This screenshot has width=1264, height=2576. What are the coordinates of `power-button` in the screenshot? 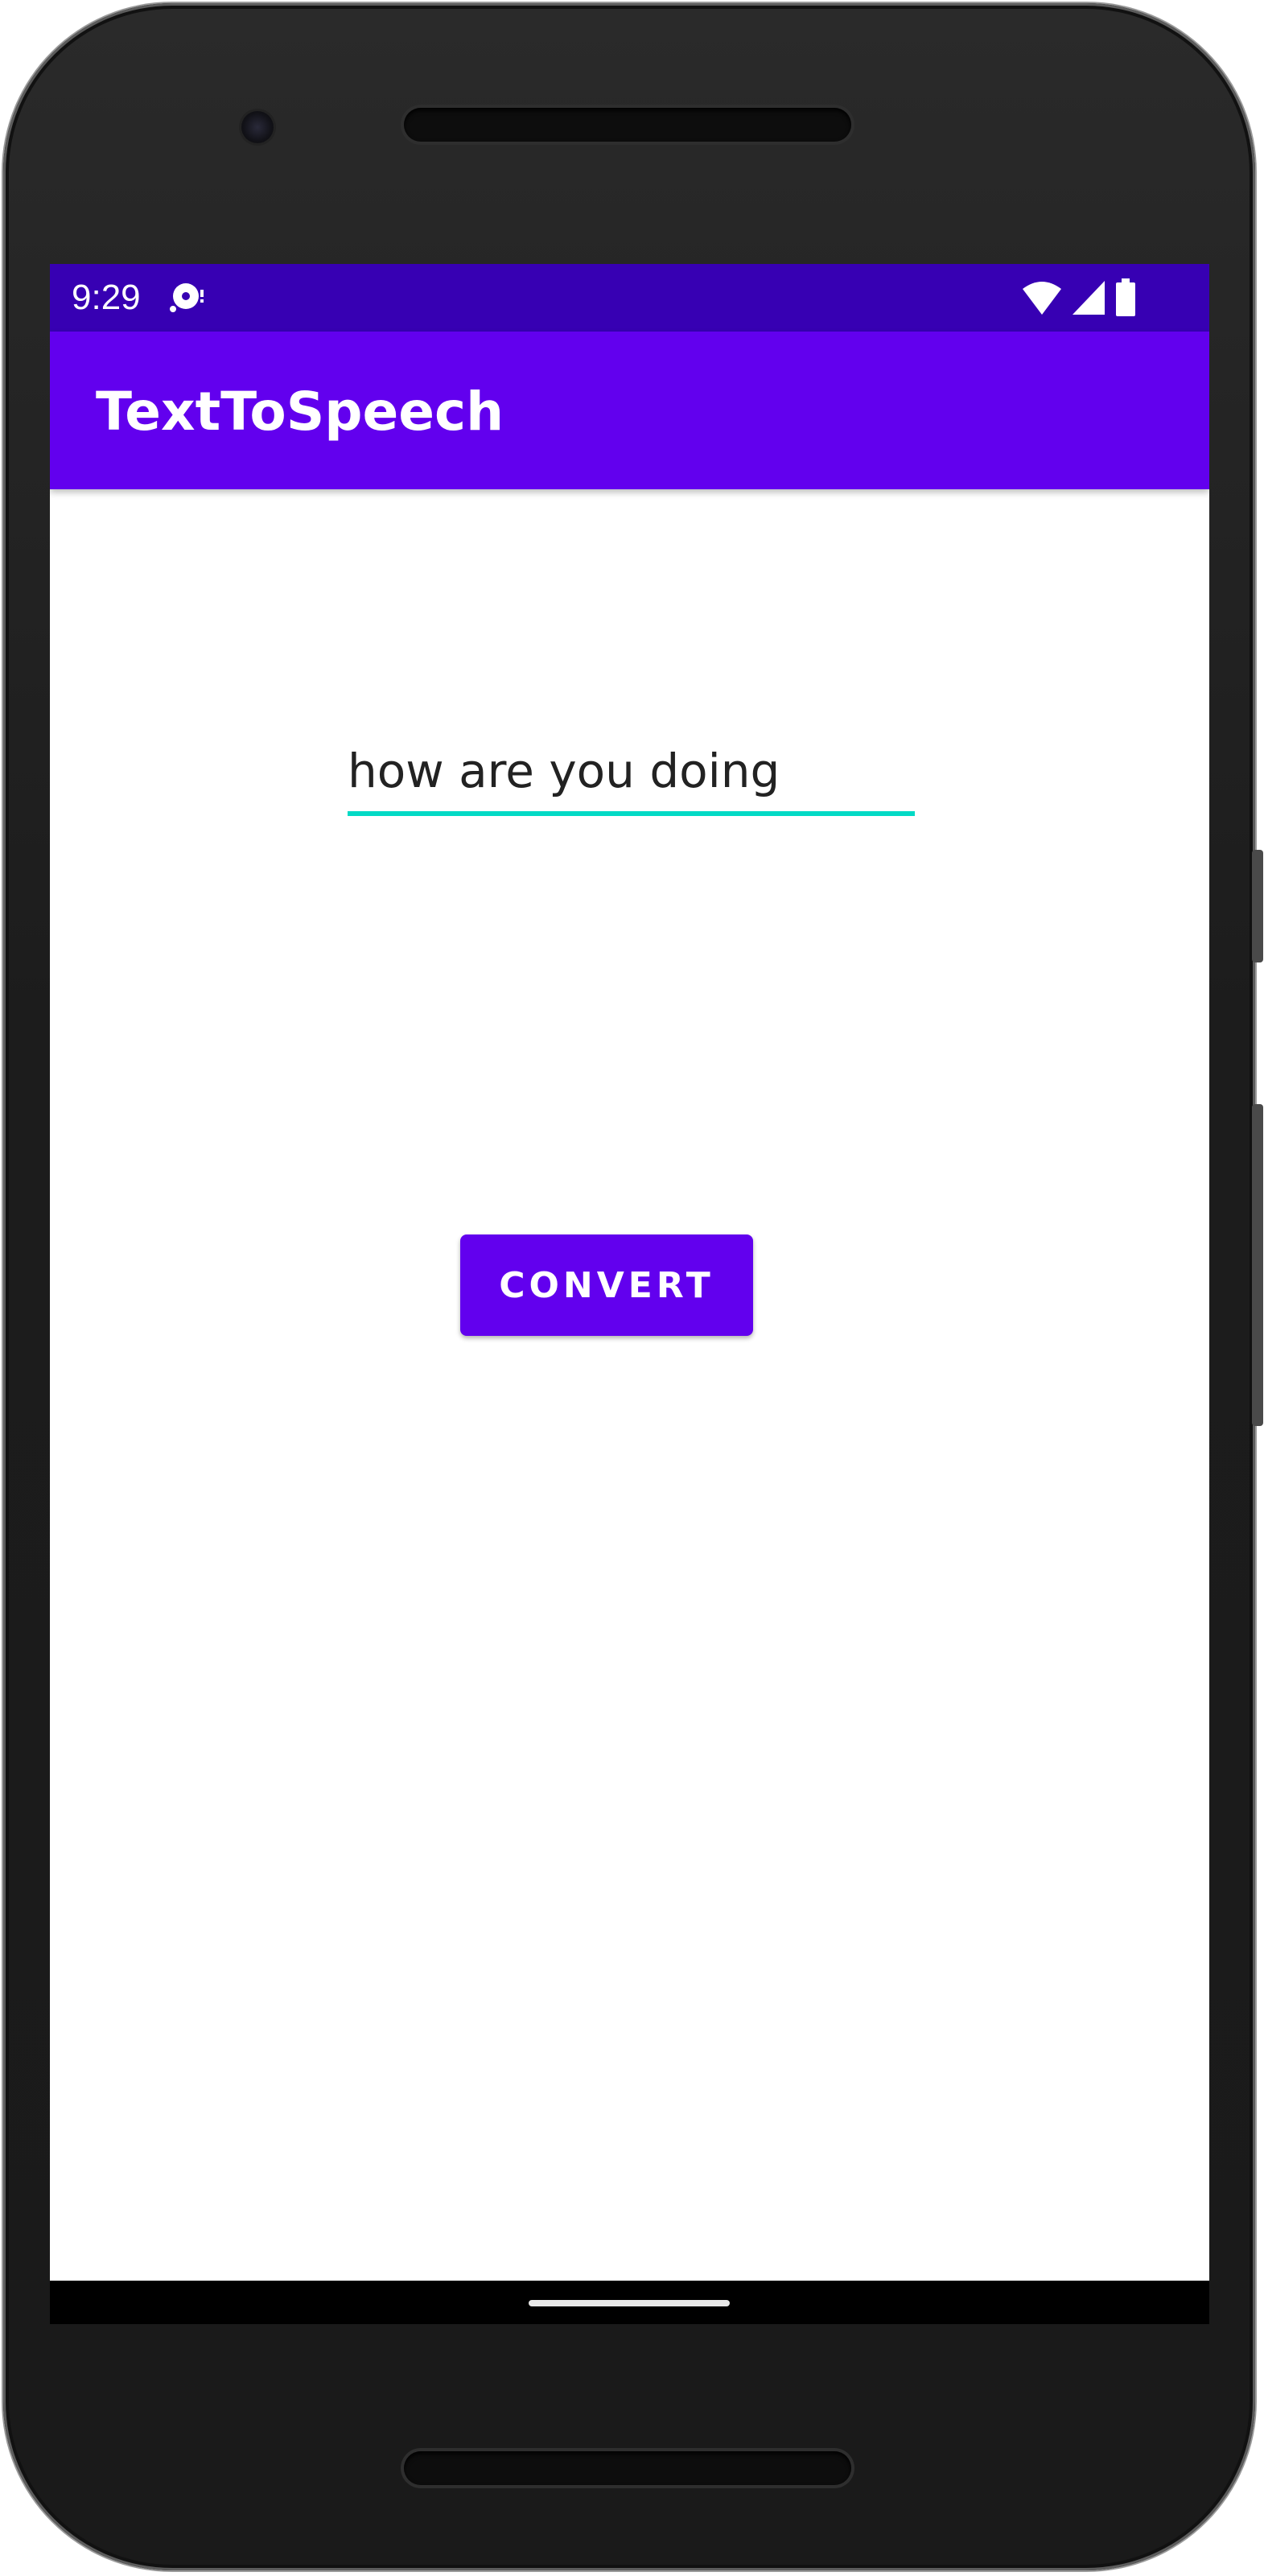 It's located at (1258, 1265).